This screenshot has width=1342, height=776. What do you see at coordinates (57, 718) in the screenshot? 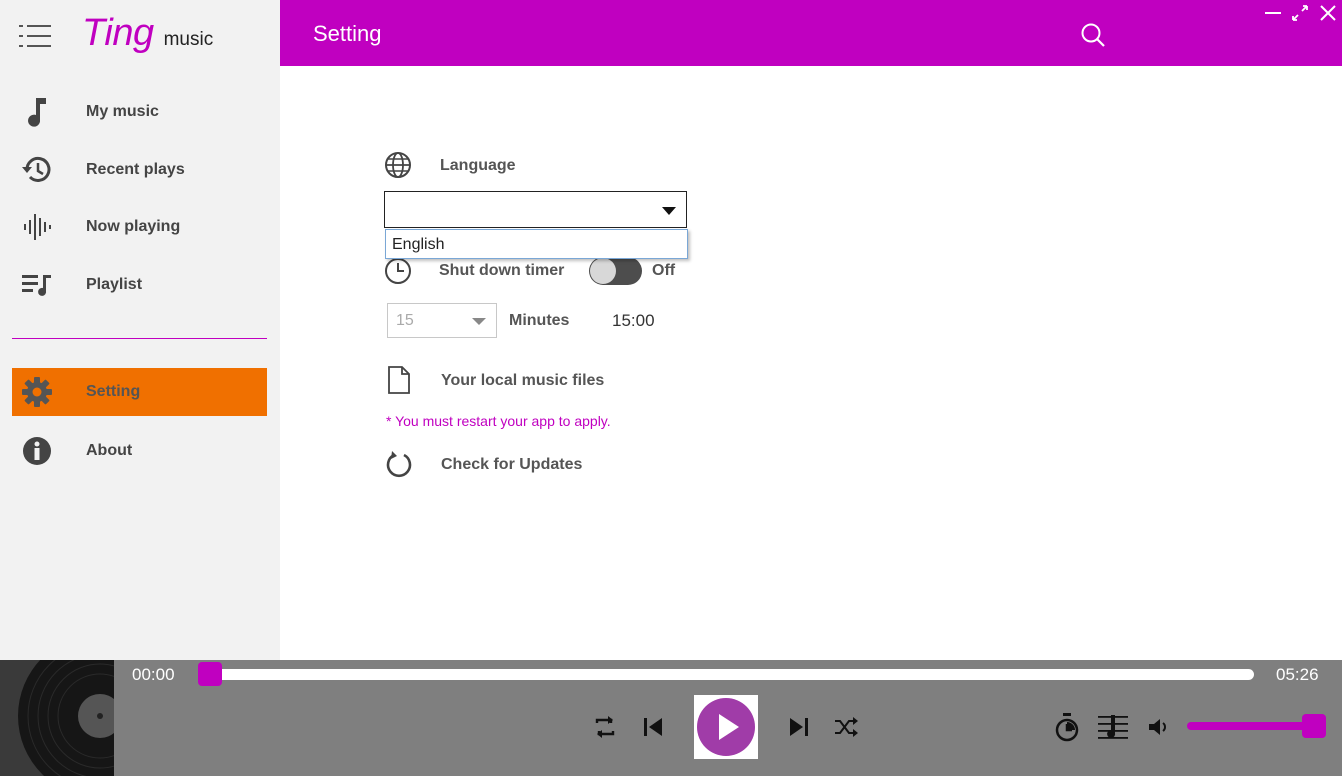
I see `vinyl-record-icon` at bounding box center [57, 718].